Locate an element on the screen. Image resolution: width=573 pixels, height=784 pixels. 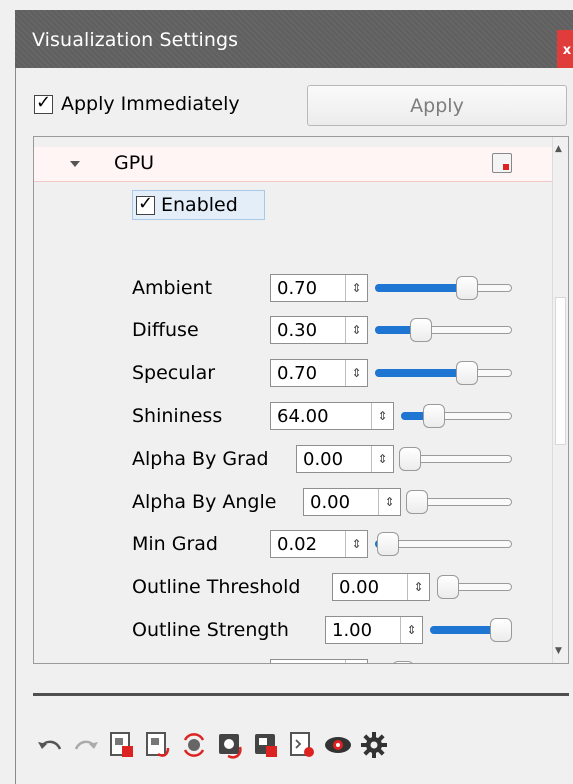
load-settings-icon is located at coordinates (122, 745).